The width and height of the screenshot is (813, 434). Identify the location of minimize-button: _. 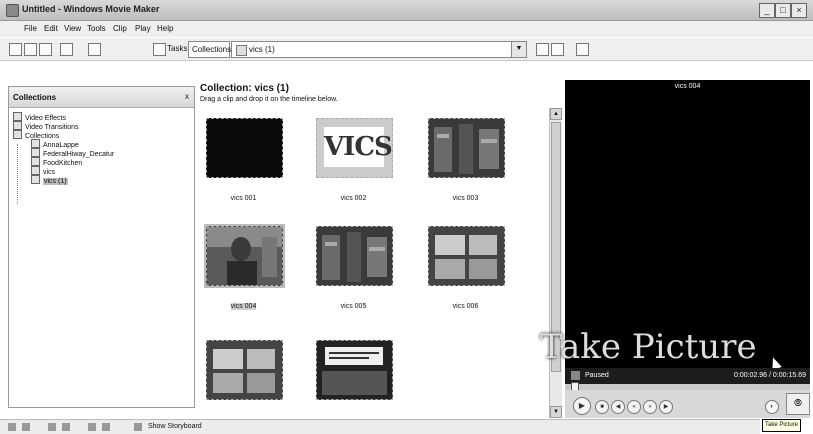
(767, 10).